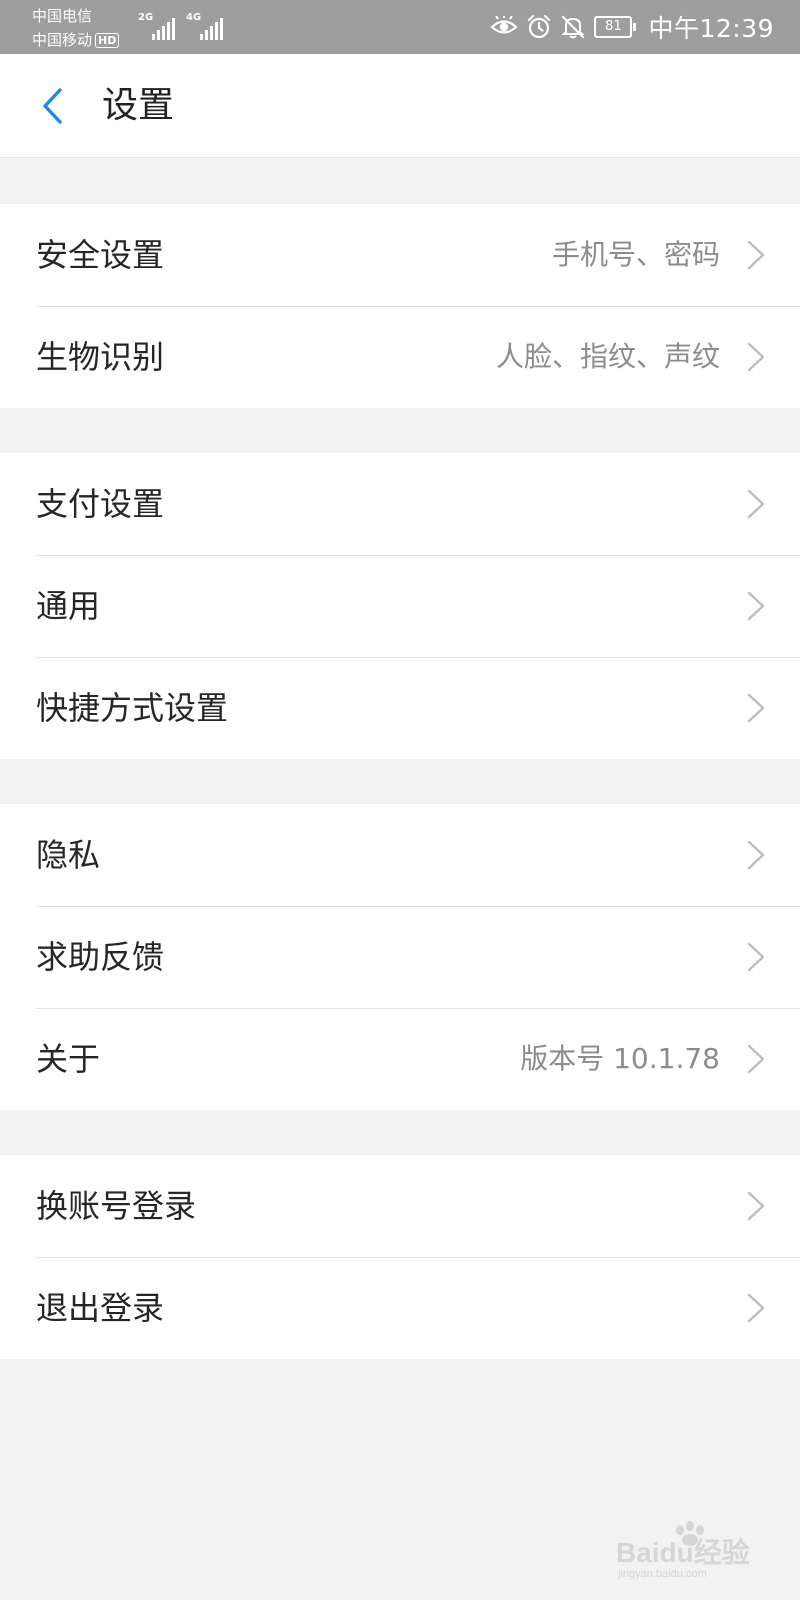  I want to click on settings-item-label: 求助反馈, so click(100, 957).